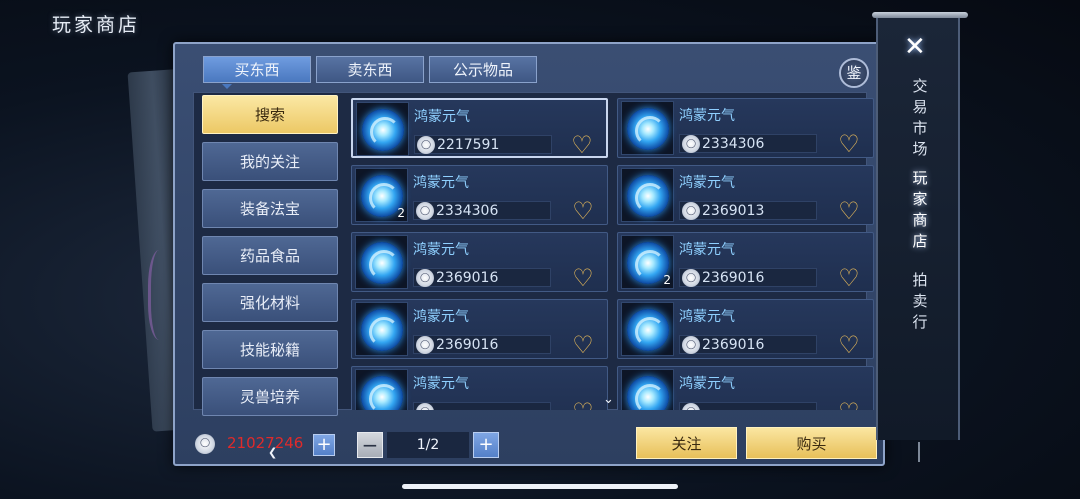  I want to click on sidebar-item-enhance-materials: 强化材料, so click(270, 302).